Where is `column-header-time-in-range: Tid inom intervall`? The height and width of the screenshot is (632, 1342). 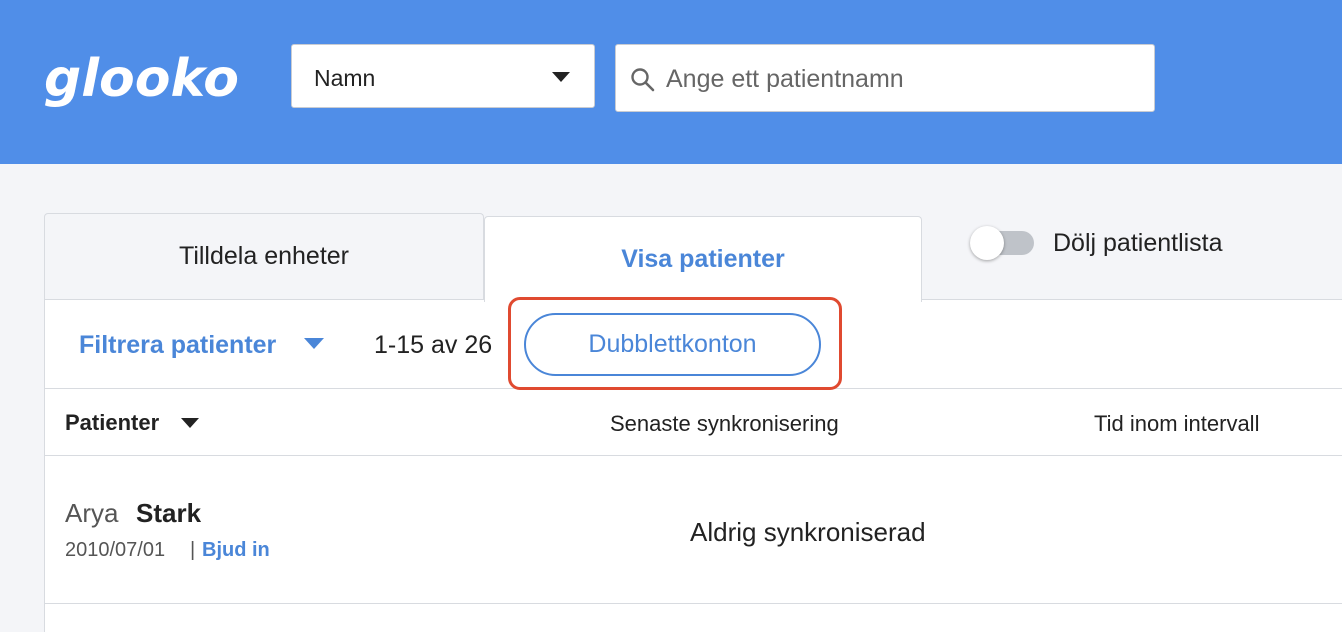
column-header-time-in-range: Tid inom intervall is located at coordinates (1177, 423).